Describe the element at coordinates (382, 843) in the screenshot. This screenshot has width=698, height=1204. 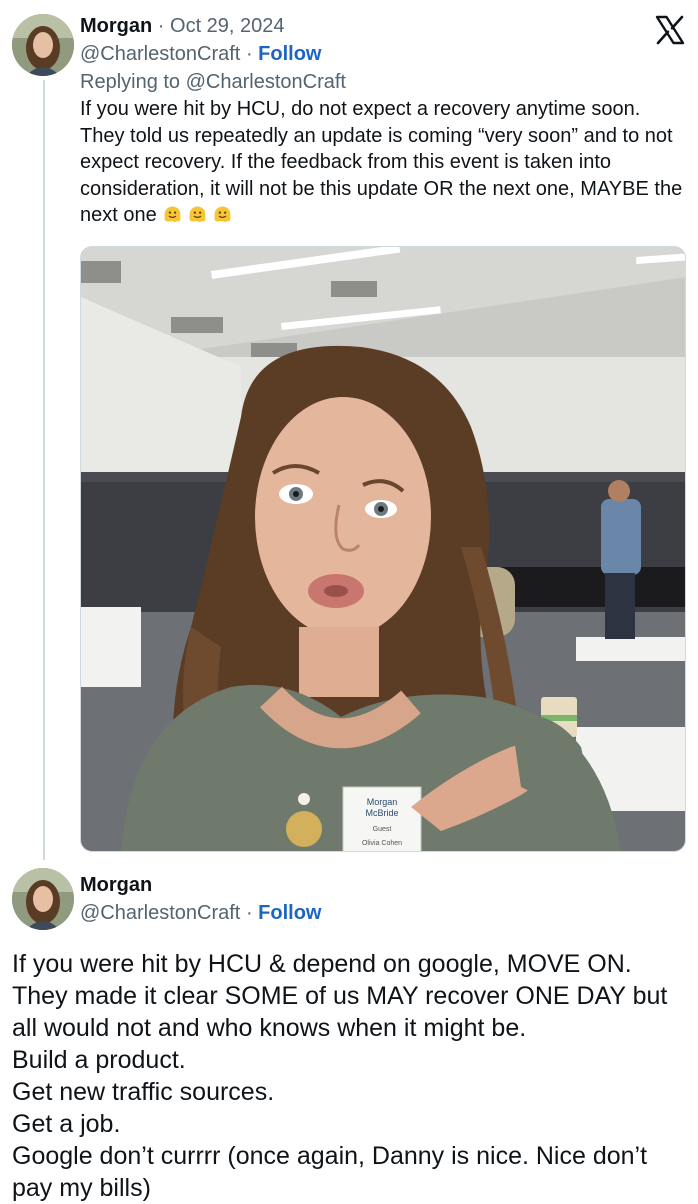
I see `badge-line: Olivia Cohen` at that location.